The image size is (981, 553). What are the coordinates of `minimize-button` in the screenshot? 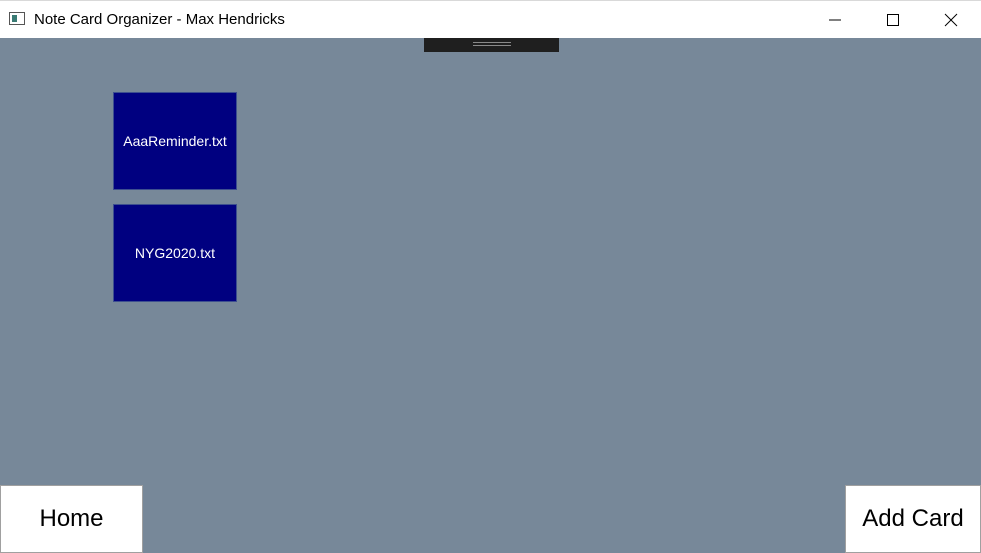 It's located at (835, 19).